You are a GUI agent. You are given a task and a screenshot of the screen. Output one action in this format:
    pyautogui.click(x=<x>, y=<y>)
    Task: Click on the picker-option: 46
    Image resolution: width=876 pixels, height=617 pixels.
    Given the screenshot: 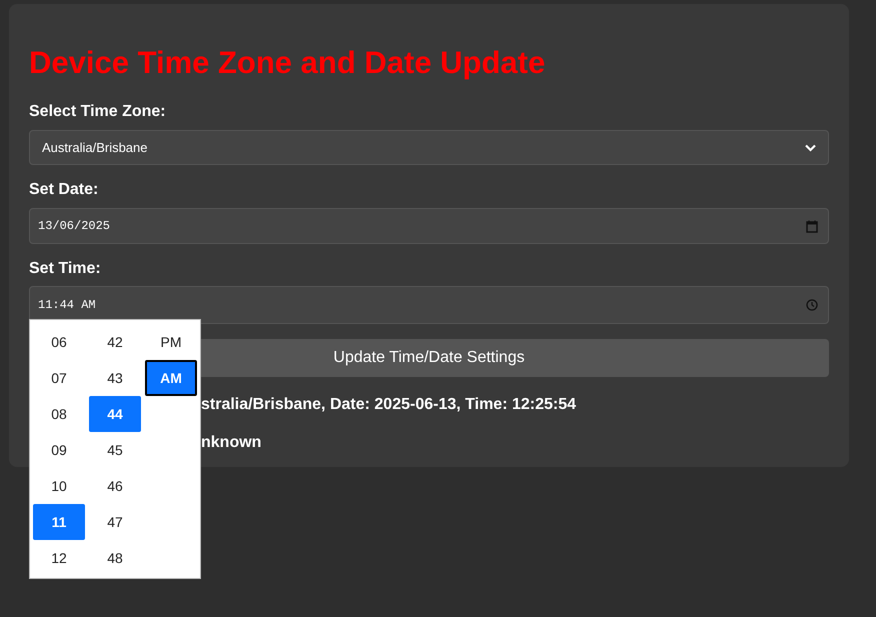 What is the action you would take?
    pyautogui.click(x=115, y=486)
    